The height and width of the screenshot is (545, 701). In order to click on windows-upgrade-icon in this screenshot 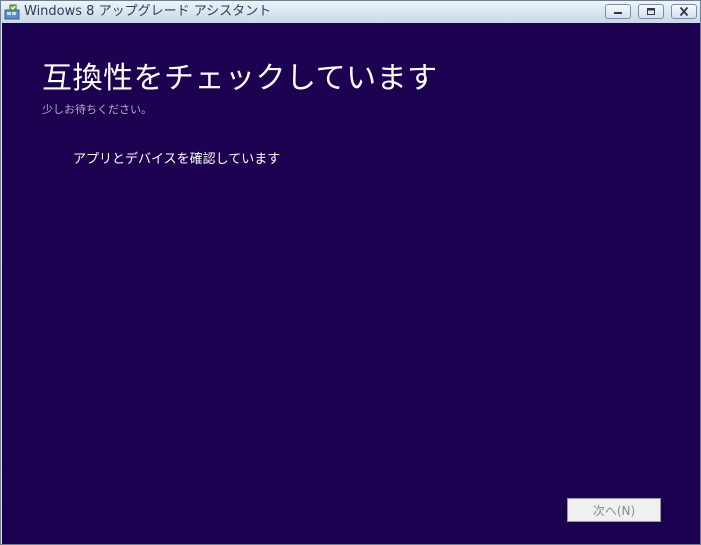, I will do `click(12, 12)`.